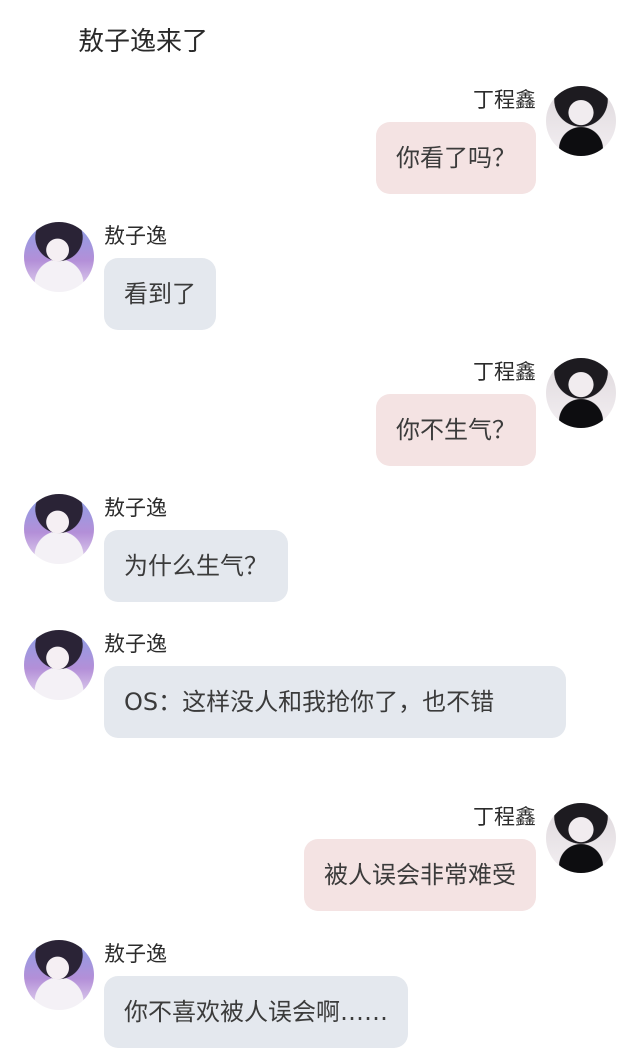 The height and width of the screenshot is (1057, 640). What do you see at coordinates (196, 566) in the screenshot?
I see `message-bubble: 为什么生气？` at bounding box center [196, 566].